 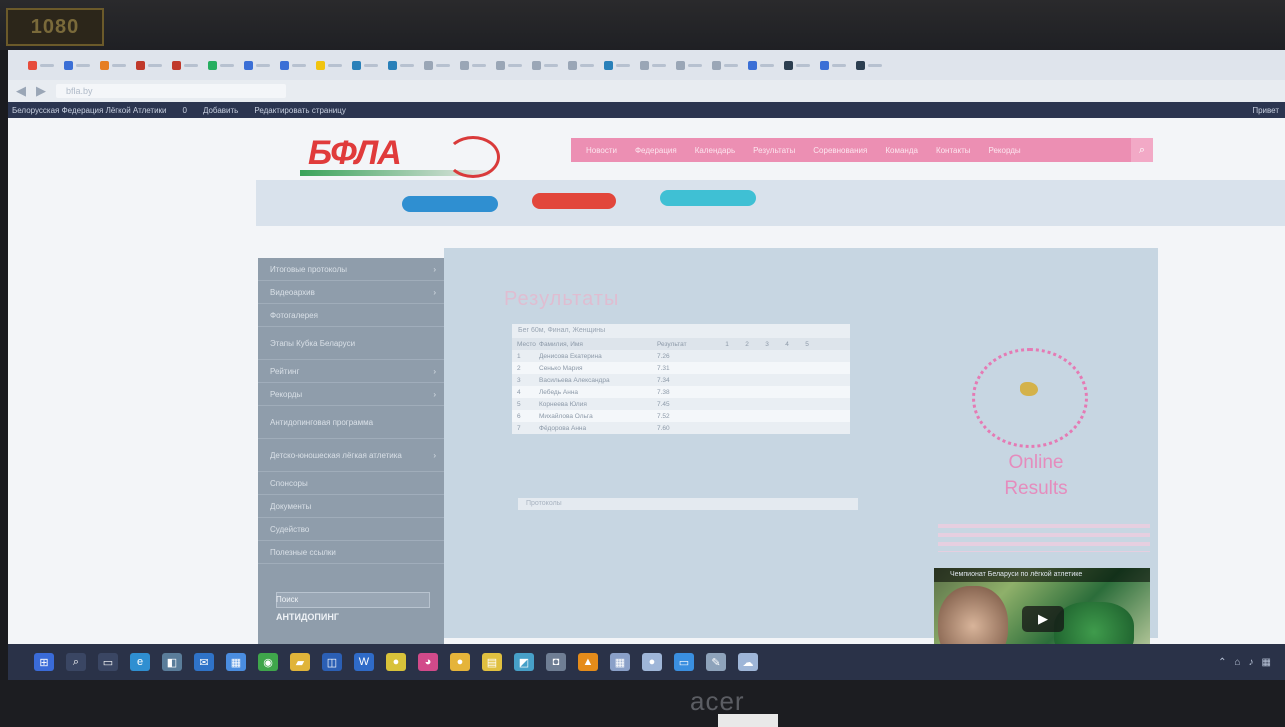 What do you see at coordinates (556, 662) in the screenshot?
I see `camera-icon: ◘` at bounding box center [556, 662].